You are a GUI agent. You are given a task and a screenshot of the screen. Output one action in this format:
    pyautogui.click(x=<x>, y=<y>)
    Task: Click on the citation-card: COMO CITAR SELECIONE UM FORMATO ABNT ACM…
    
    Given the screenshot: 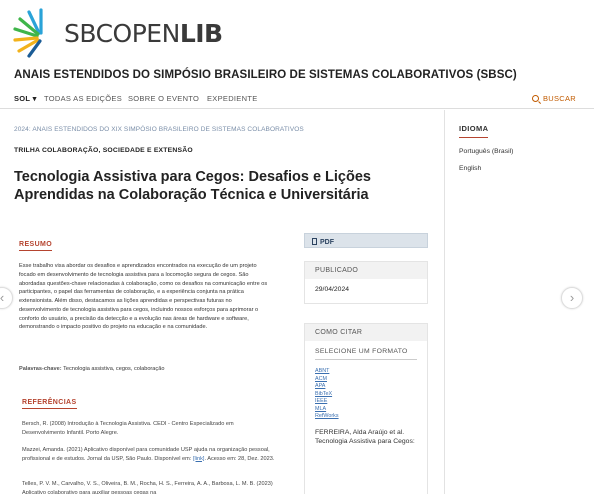 What is the action you would take?
    pyautogui.click(x=366, y=408)
    